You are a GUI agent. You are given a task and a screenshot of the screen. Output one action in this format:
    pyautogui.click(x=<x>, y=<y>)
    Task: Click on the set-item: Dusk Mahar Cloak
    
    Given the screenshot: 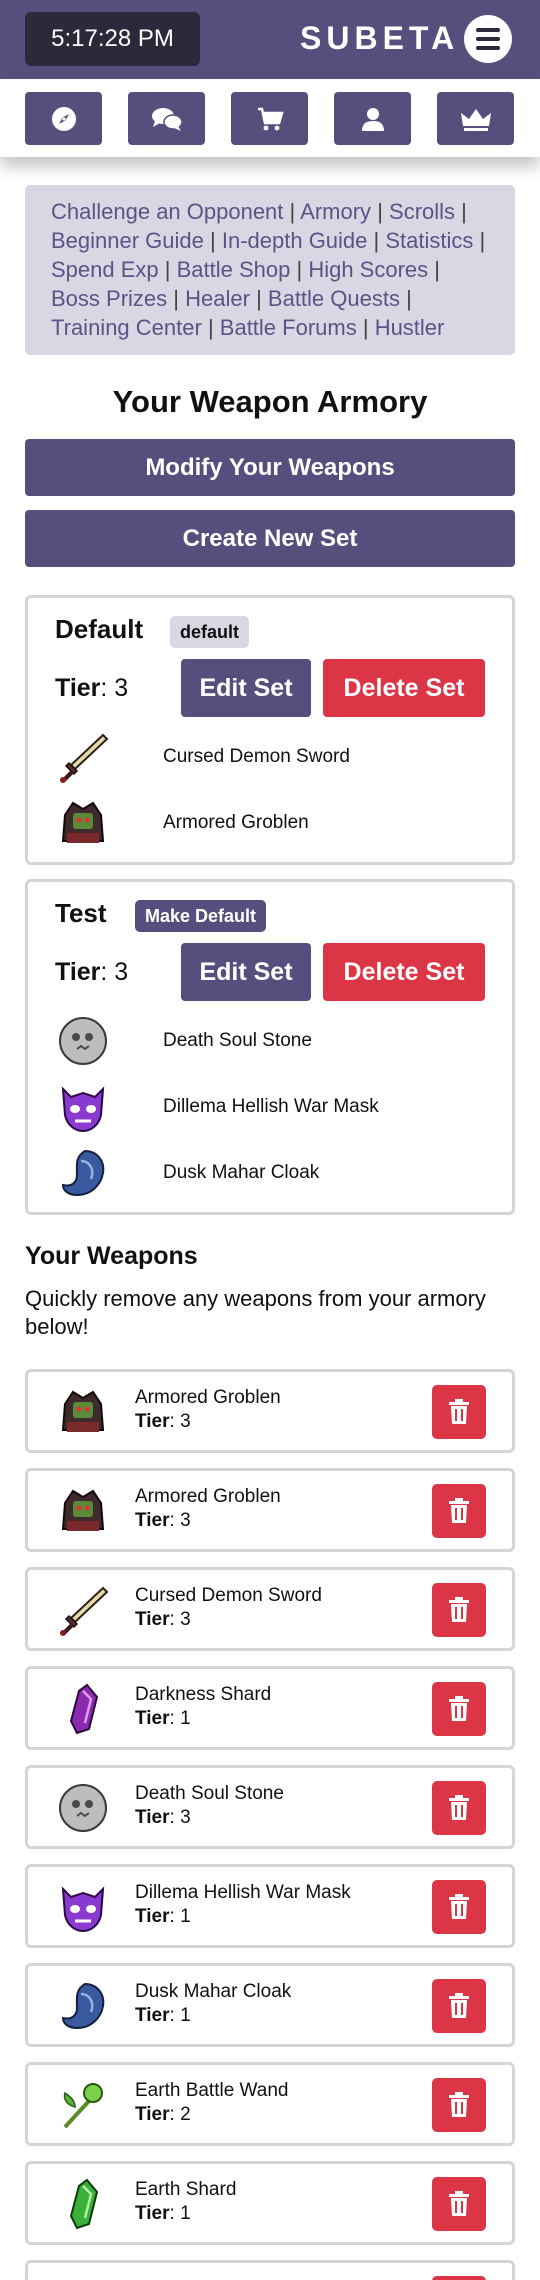 What is the action you would take?
    pyautogui.click(x=275, y=1173)
    